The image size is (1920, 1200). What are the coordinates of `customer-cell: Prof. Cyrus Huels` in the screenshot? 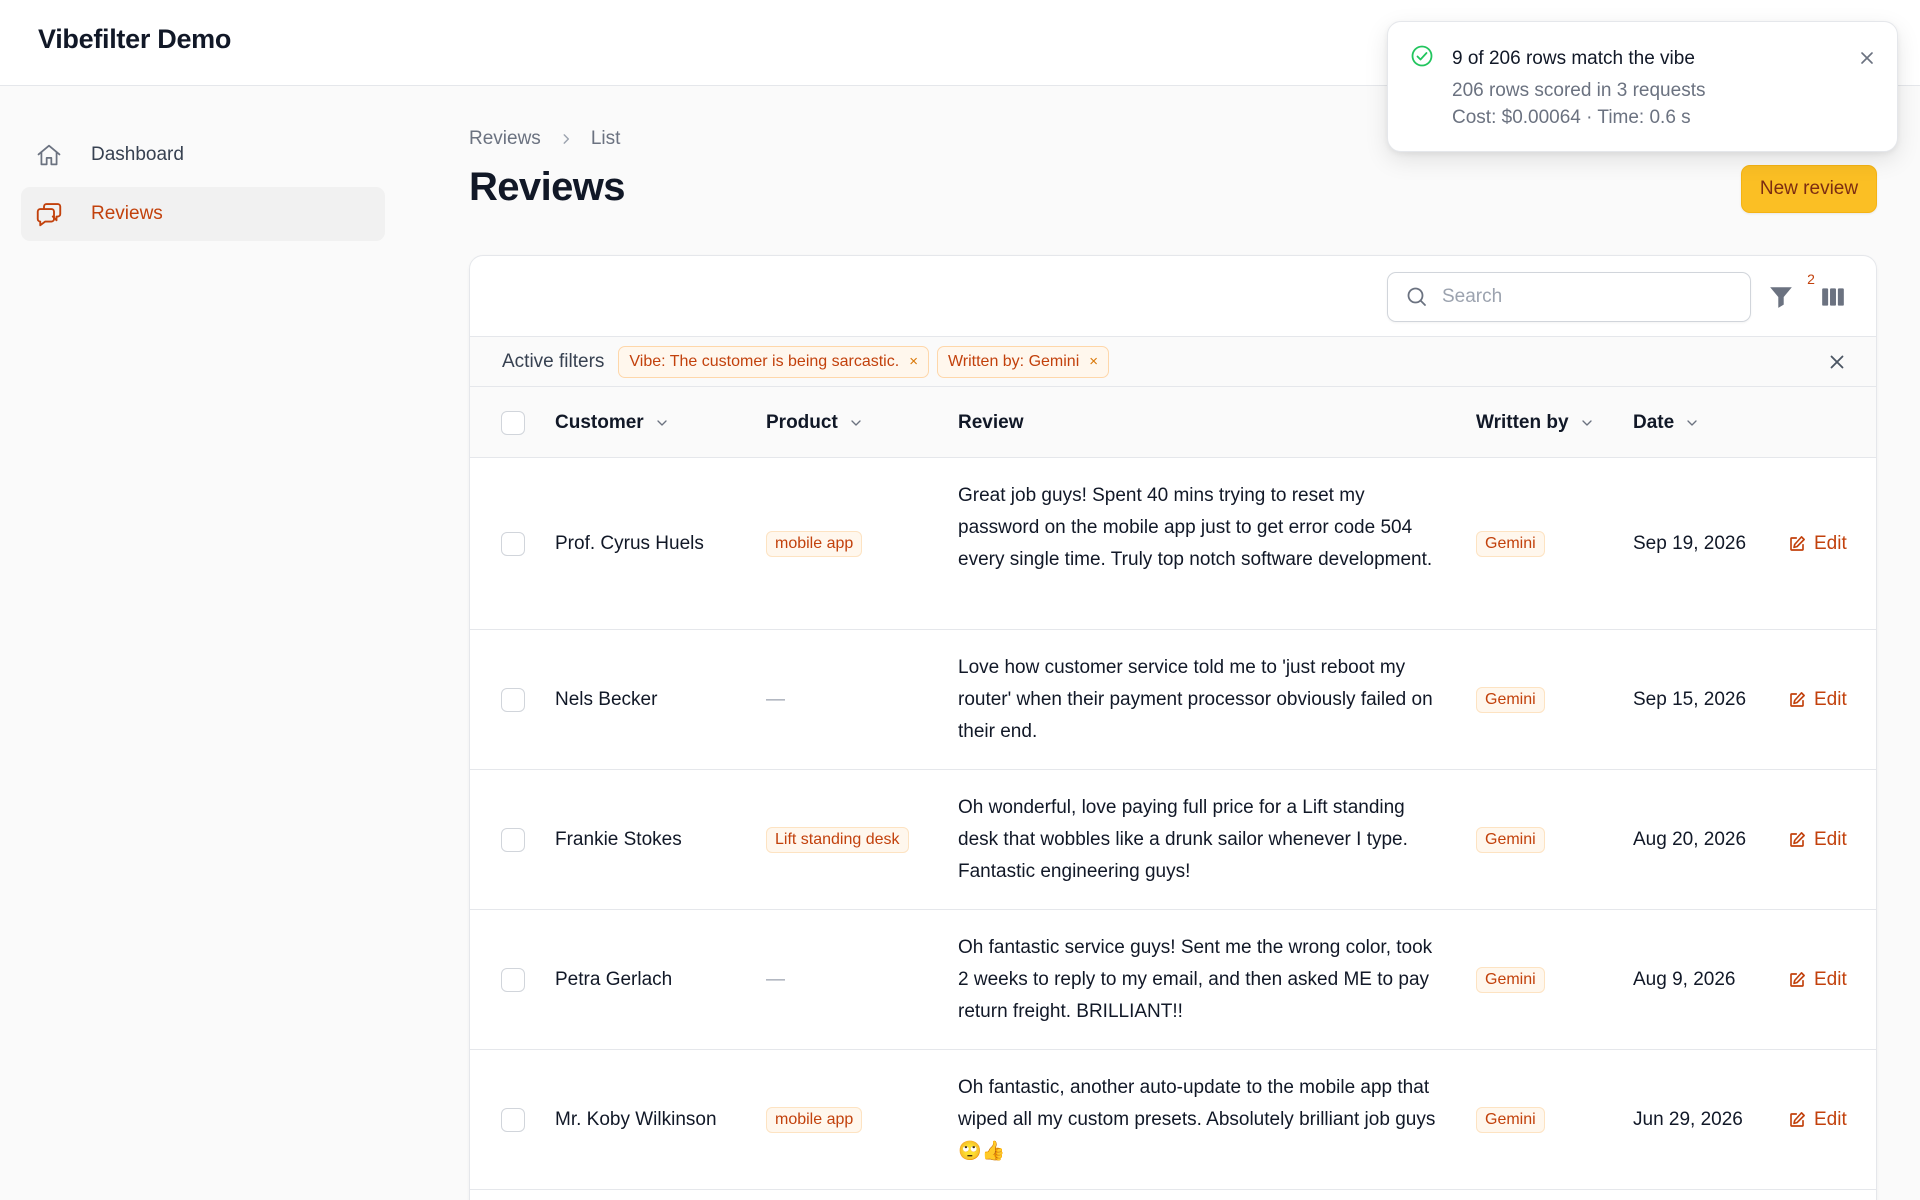 It's located at (629, 543).